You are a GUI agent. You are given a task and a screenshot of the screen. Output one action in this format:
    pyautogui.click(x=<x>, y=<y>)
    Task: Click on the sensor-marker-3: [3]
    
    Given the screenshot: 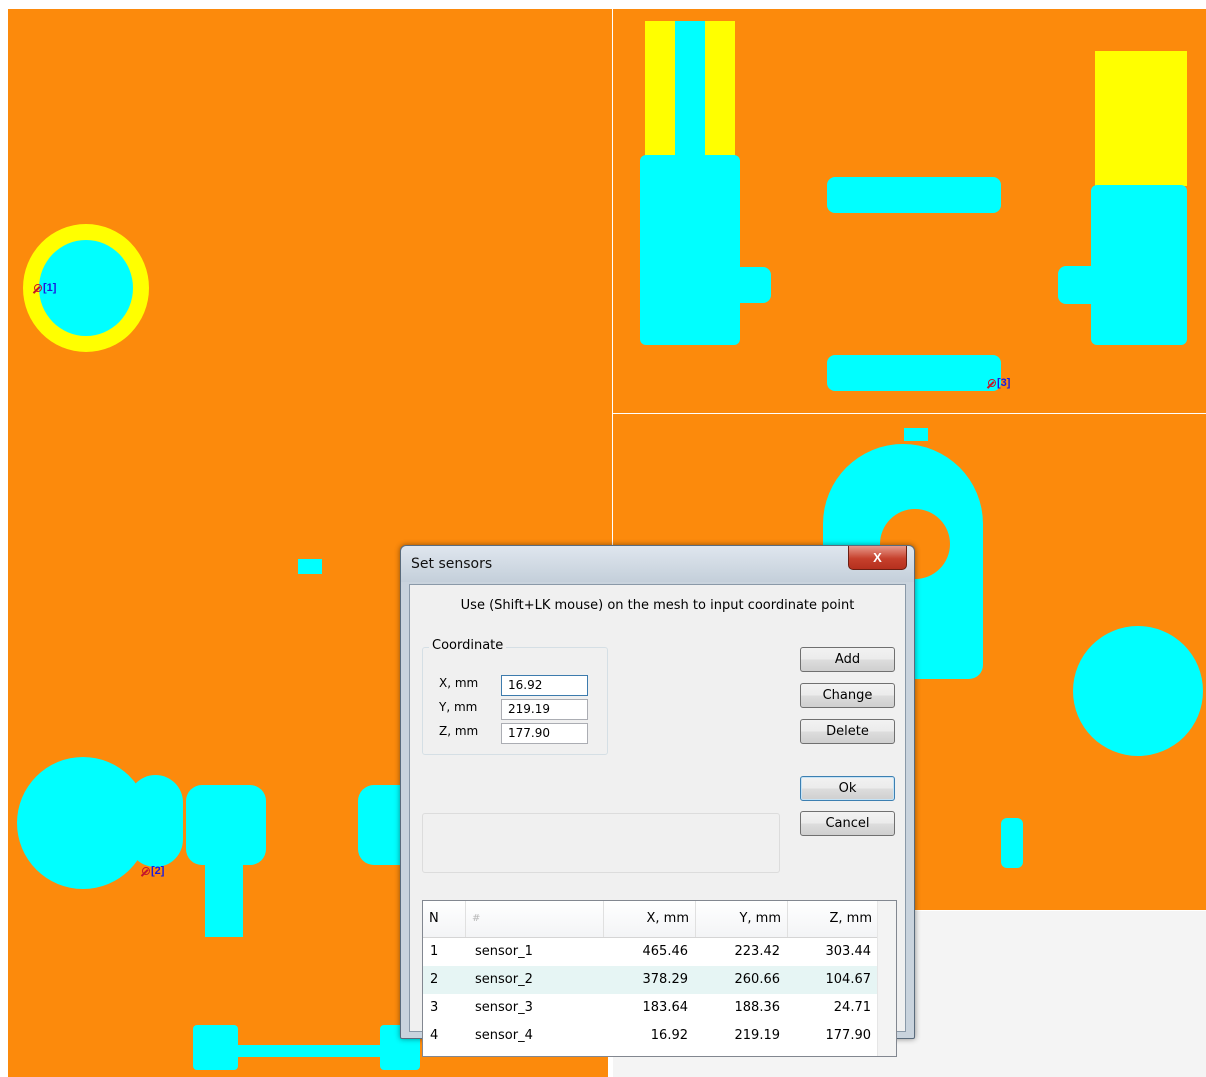 What is the action you would take?
    pyautogui.click(x=999, y=383)
    